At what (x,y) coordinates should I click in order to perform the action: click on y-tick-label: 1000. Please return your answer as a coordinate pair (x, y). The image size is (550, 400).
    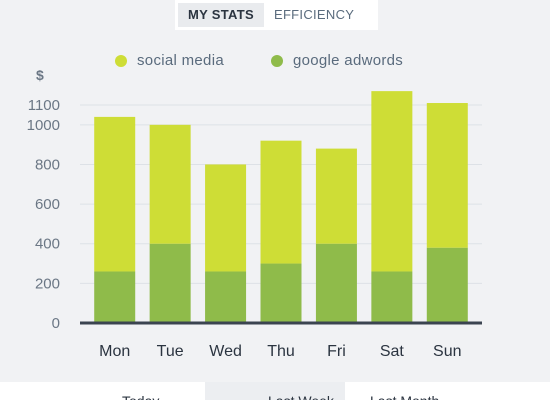
    Looking at the image, I should click on (43, 125).